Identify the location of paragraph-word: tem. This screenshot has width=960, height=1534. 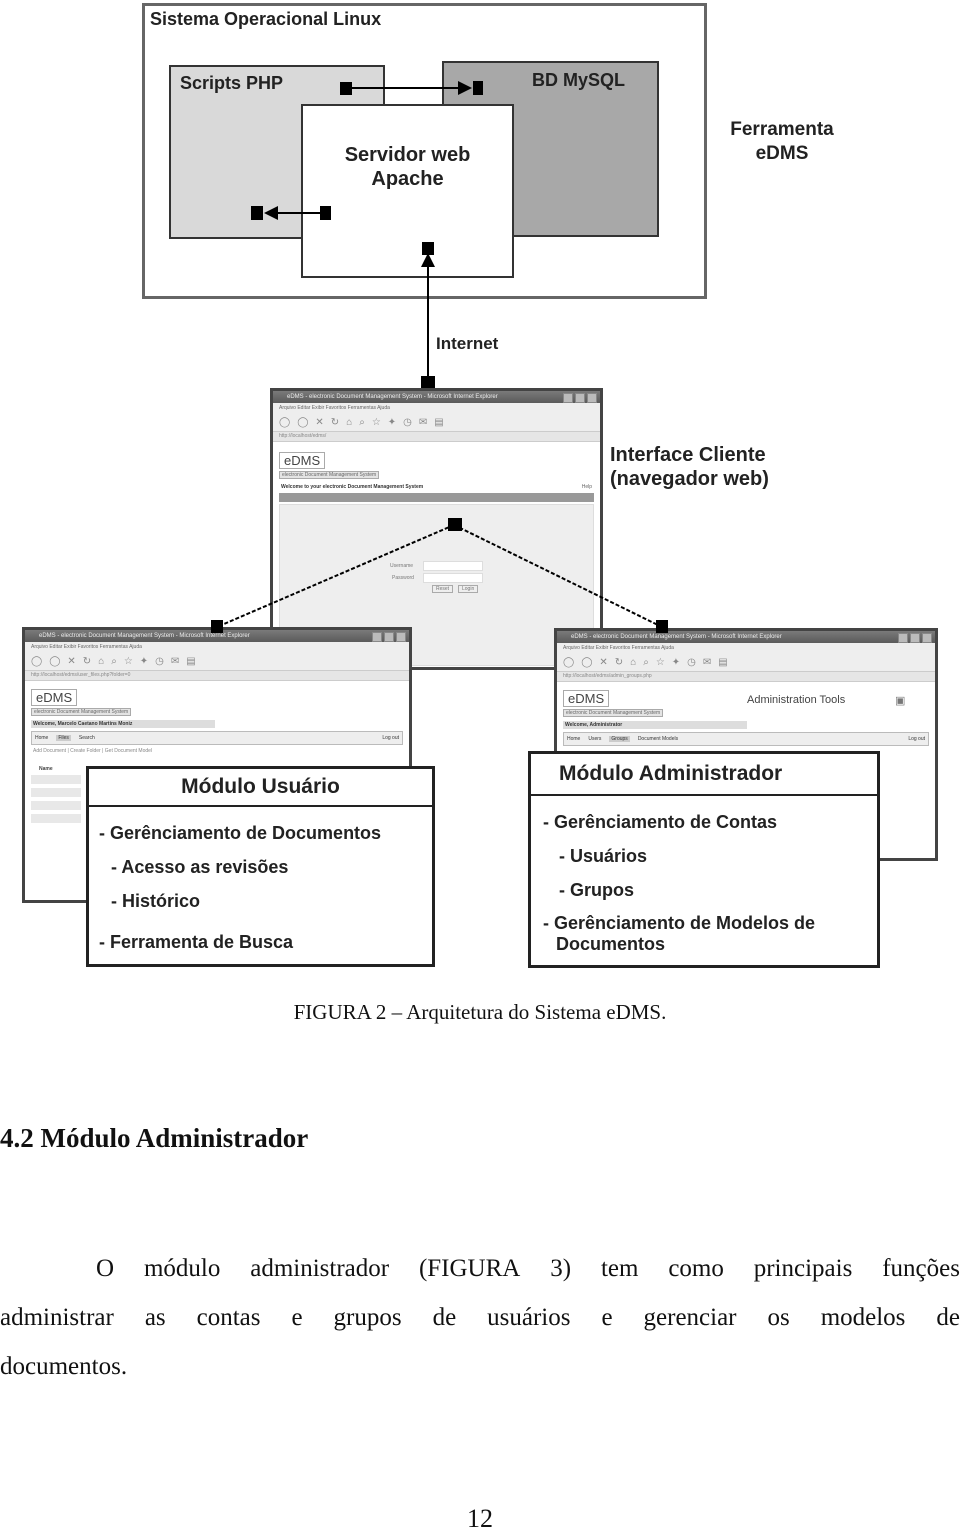
(619, 1268).